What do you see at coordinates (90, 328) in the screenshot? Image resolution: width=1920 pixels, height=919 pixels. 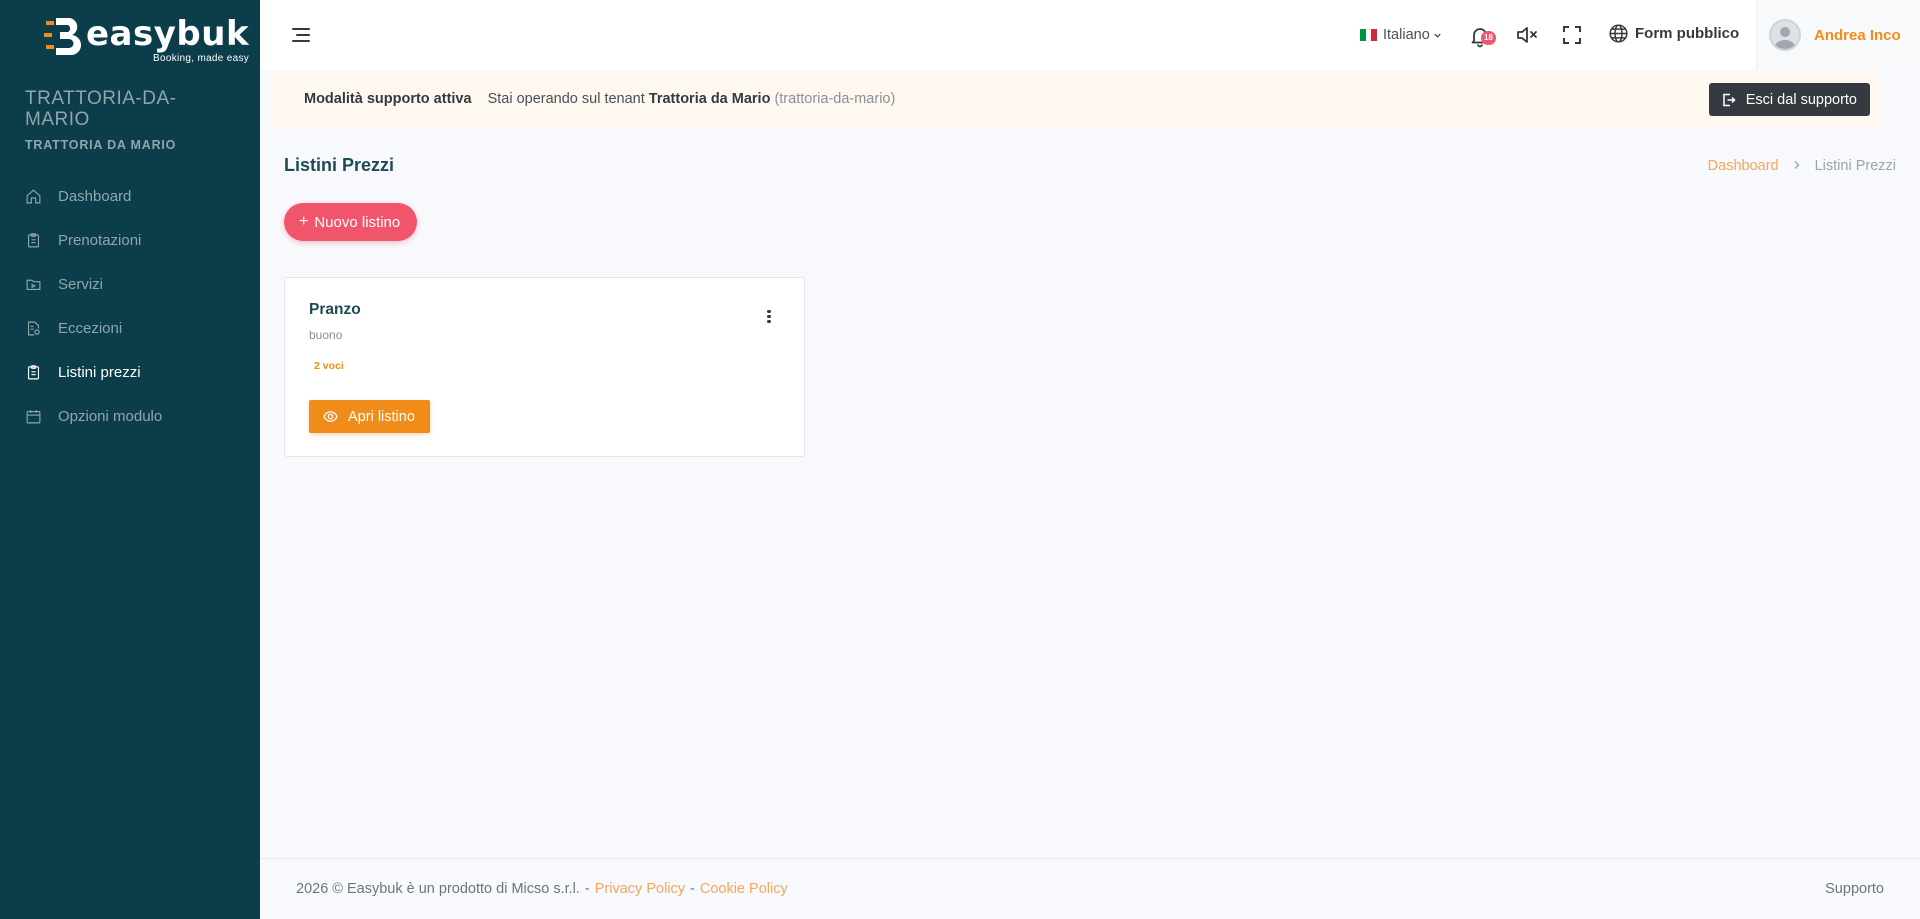 I see `sidebar-item-label: Eccezioni` at bounding box center [90, 328].